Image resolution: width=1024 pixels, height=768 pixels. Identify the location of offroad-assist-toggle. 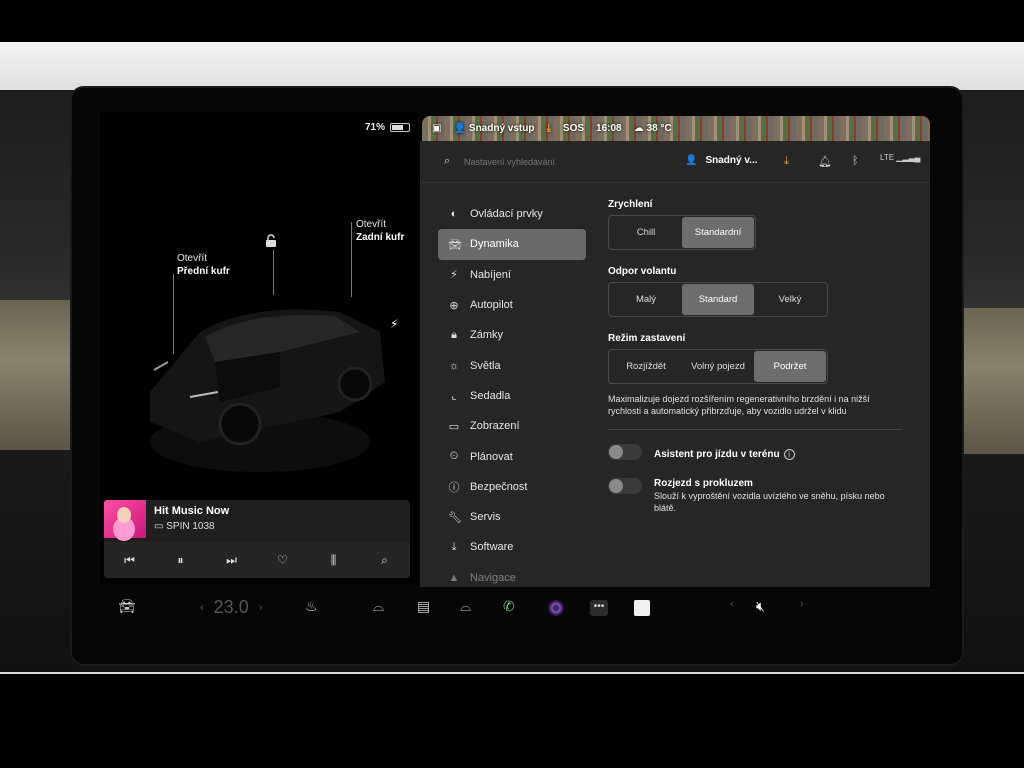
(625, 452).